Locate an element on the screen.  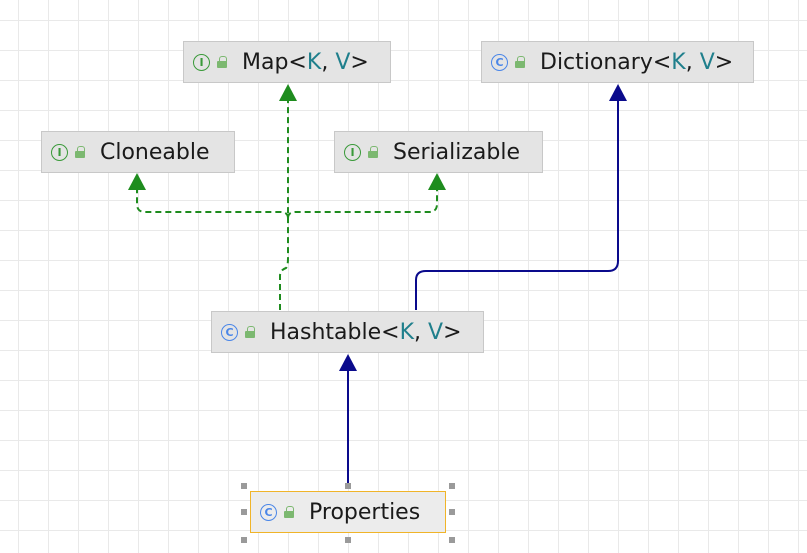
resize-handle-bottom-left is located at coordinates (244, 540).